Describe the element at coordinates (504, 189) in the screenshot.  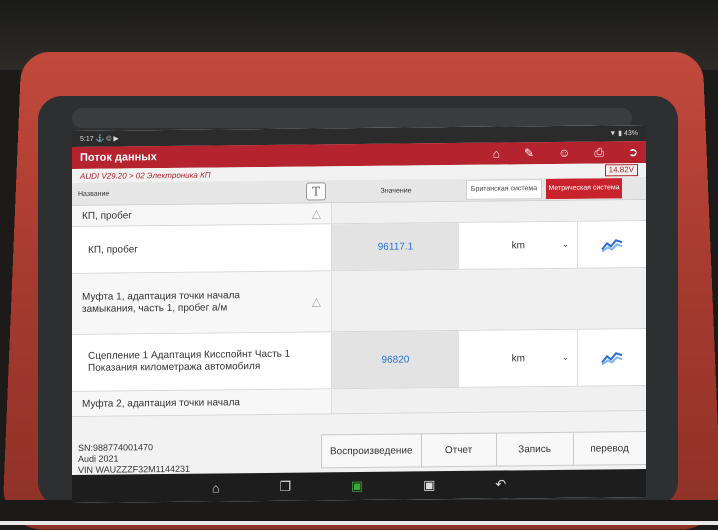
I see `unit-british-button: Британская система` at that location.